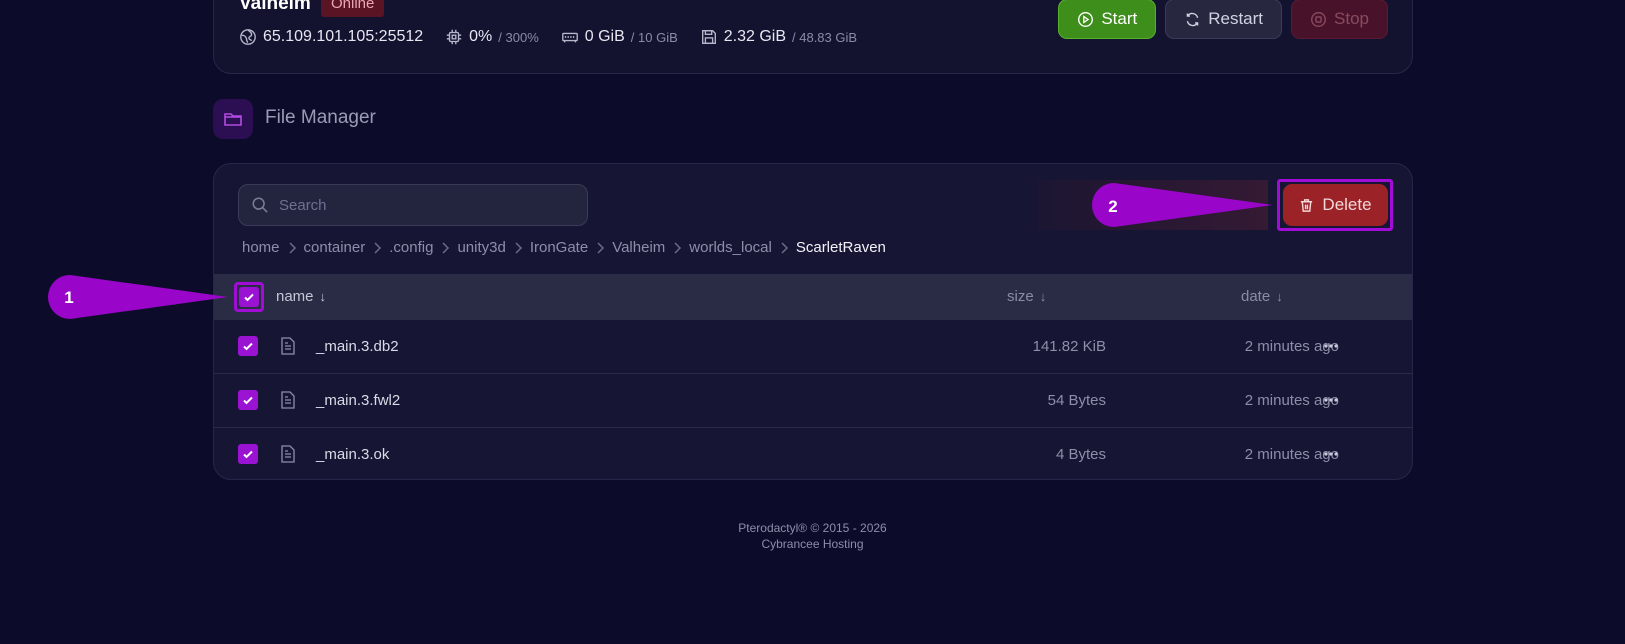 This screenshot has height=644, width=1625. I want to click on callout-1: 1, so click(138, 297).